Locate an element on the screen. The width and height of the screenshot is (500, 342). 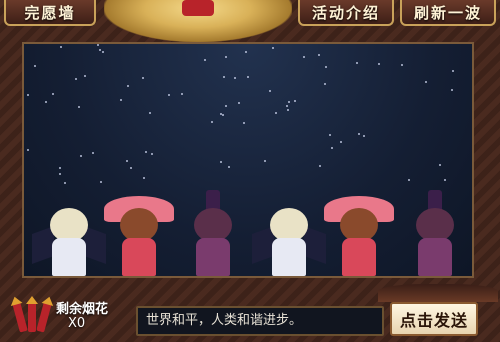
fireworks-remaining-label: 剩余烟花 is located at coordinates (82, 309).